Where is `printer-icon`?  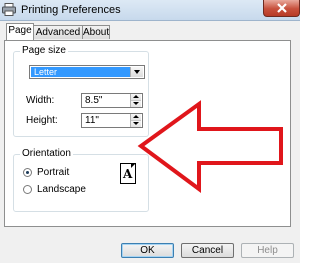
printer-icon is located at coordinates (9, 9).